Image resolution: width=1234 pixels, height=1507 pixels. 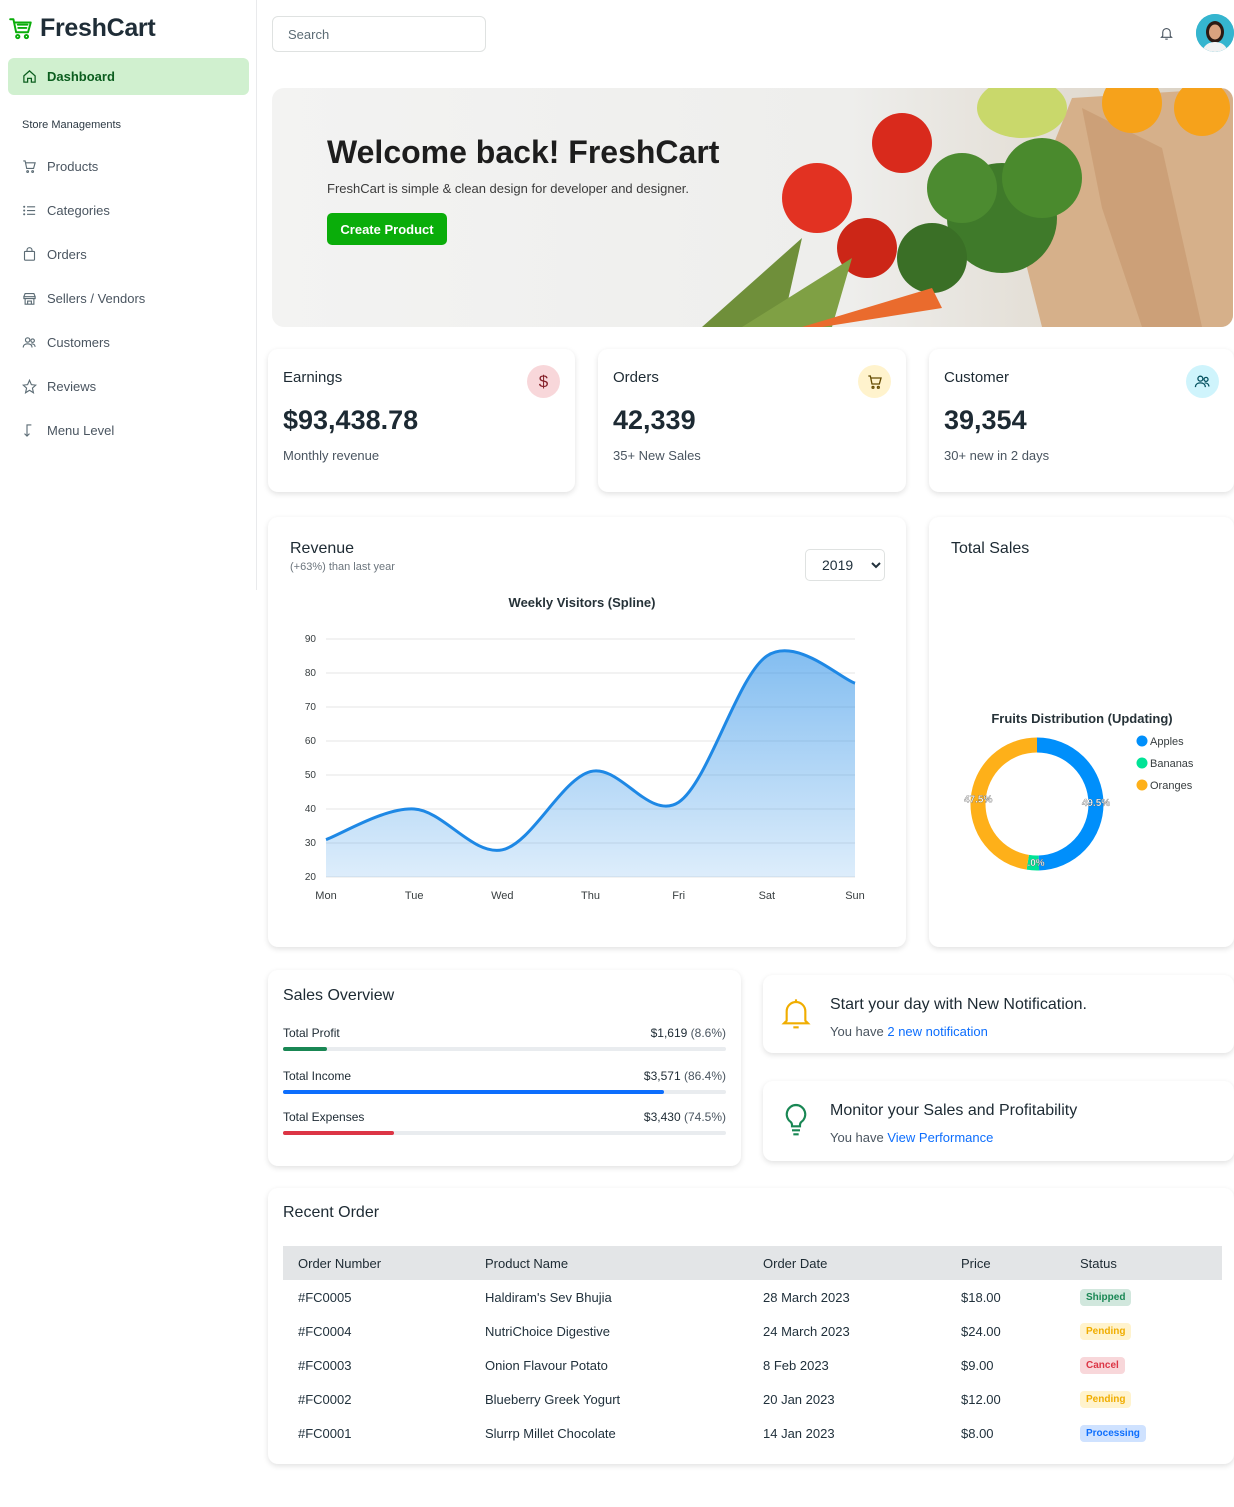 What do you see at coordinates (379, 34) in the screenshot?
I see `search-input` at bounding box center [379, 34].